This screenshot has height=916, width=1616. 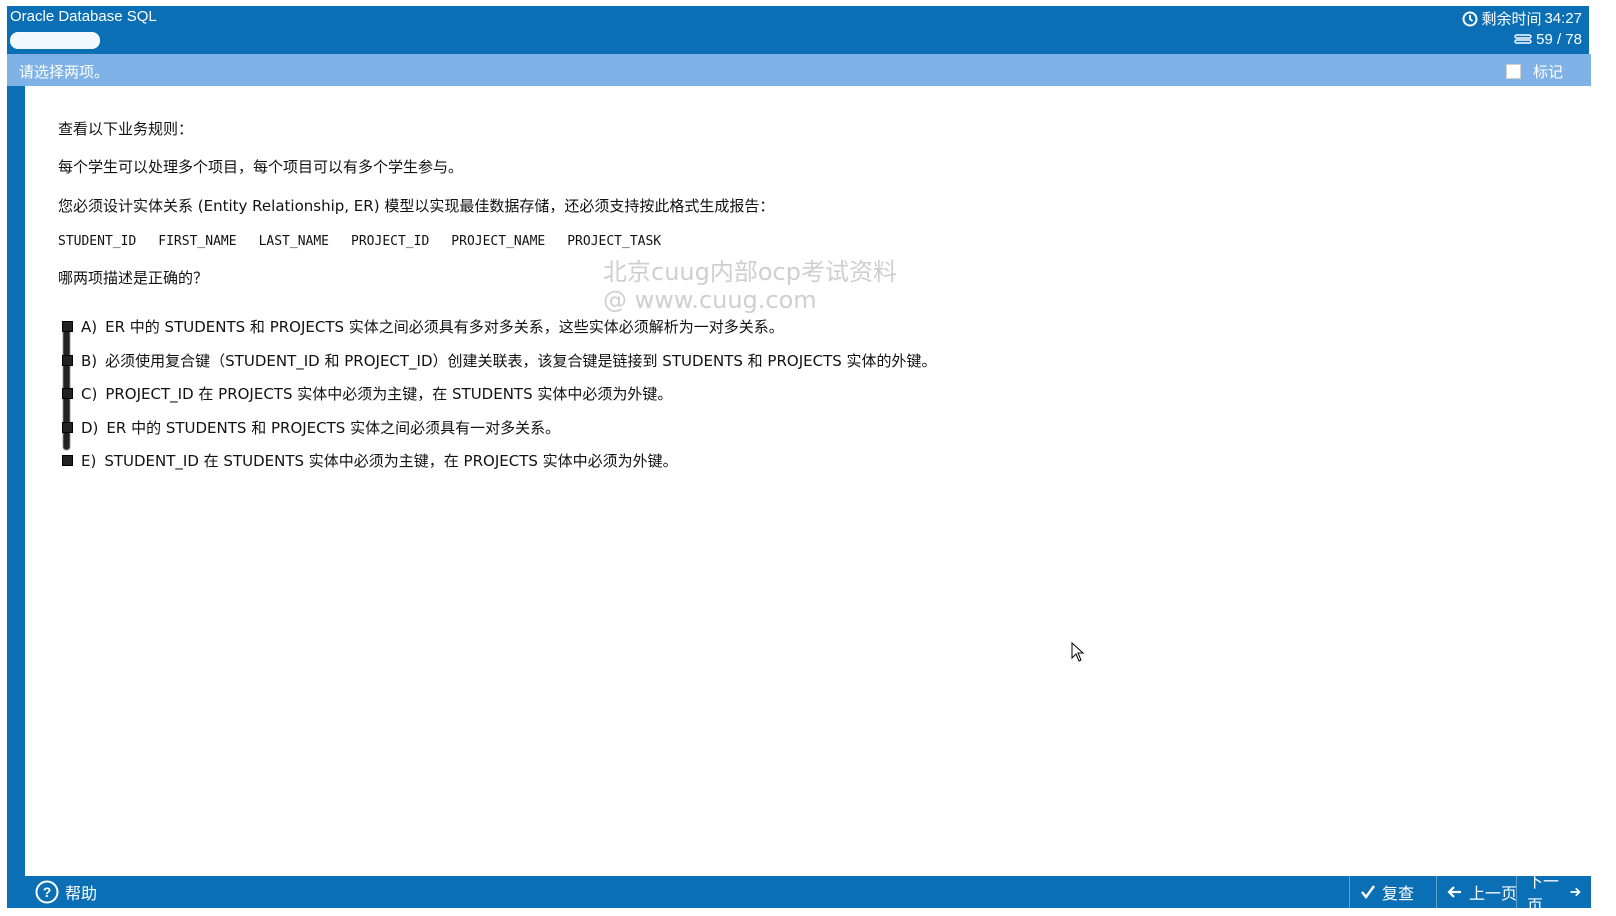 I want to click on instruction-bar: 请选择两项。 标记, so click(x=799, y=70).